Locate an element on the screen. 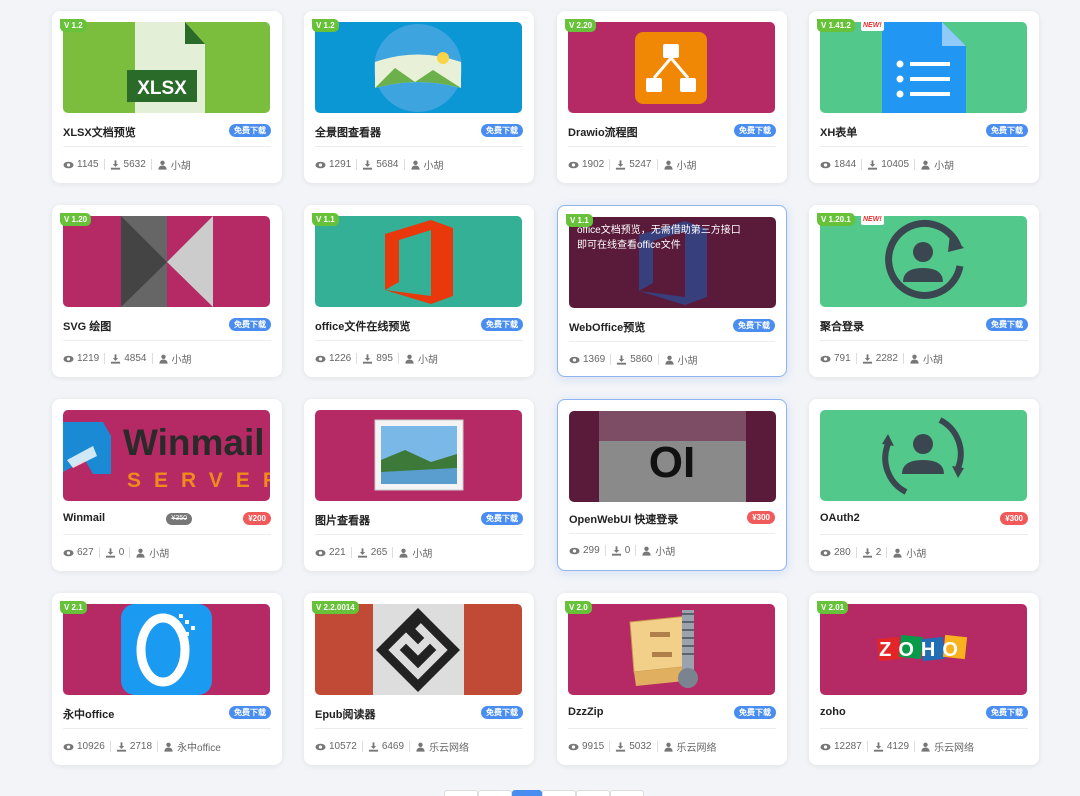  app-thumbnail: OI is located at coordinates (672, 456).